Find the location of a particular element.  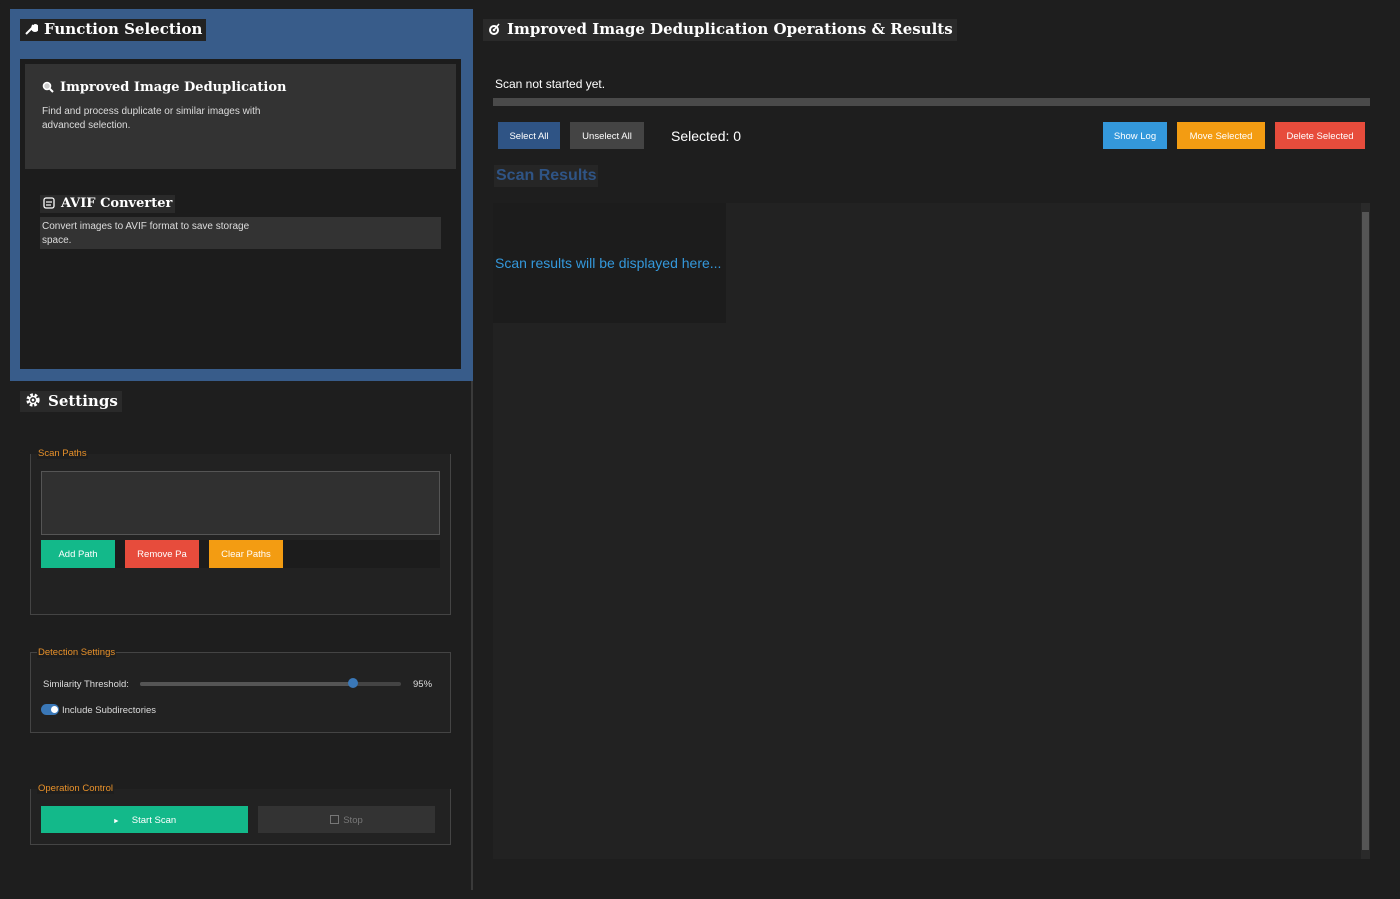

function-card-avif: AVIF Converter is located at coordinates (108, 204).